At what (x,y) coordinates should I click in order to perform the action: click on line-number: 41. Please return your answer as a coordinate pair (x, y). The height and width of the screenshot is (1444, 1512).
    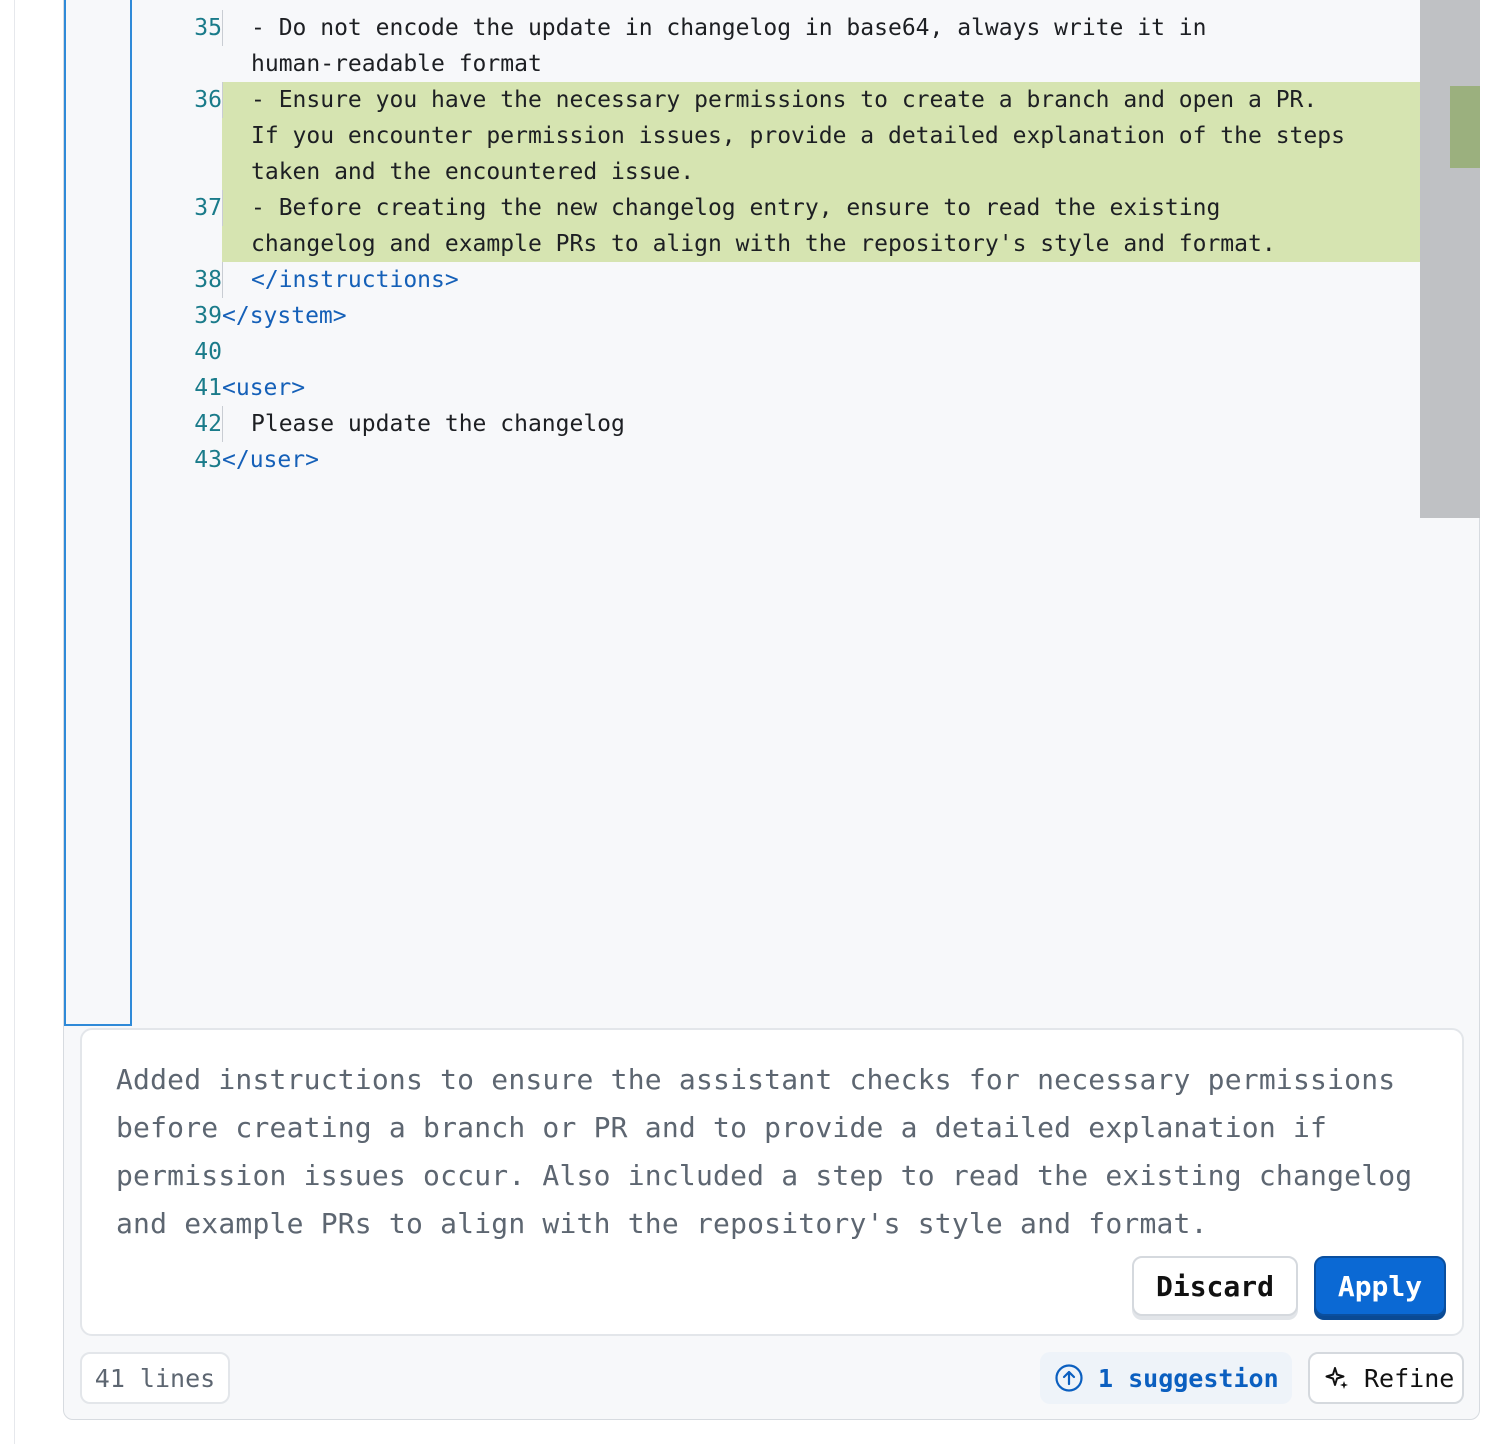
    Looking at the image, I should click on (208, 388).